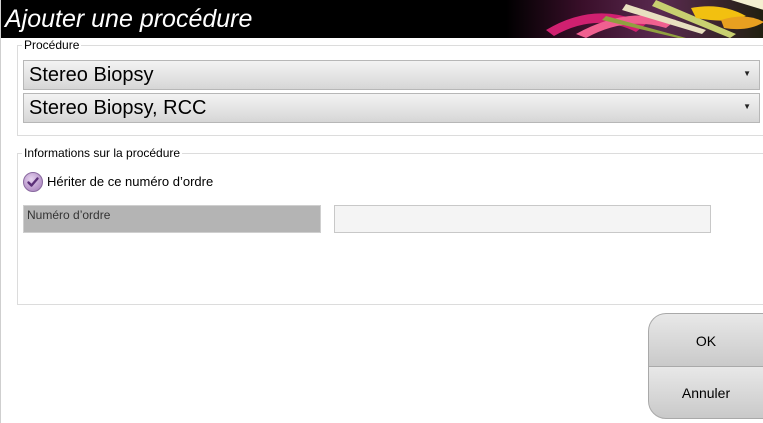 This screenshot has height=423, width=763. Describe the element at coordinates (69, 215) in the screenshot. I see `accession-number-label: Numéro d’ordre` at that location.